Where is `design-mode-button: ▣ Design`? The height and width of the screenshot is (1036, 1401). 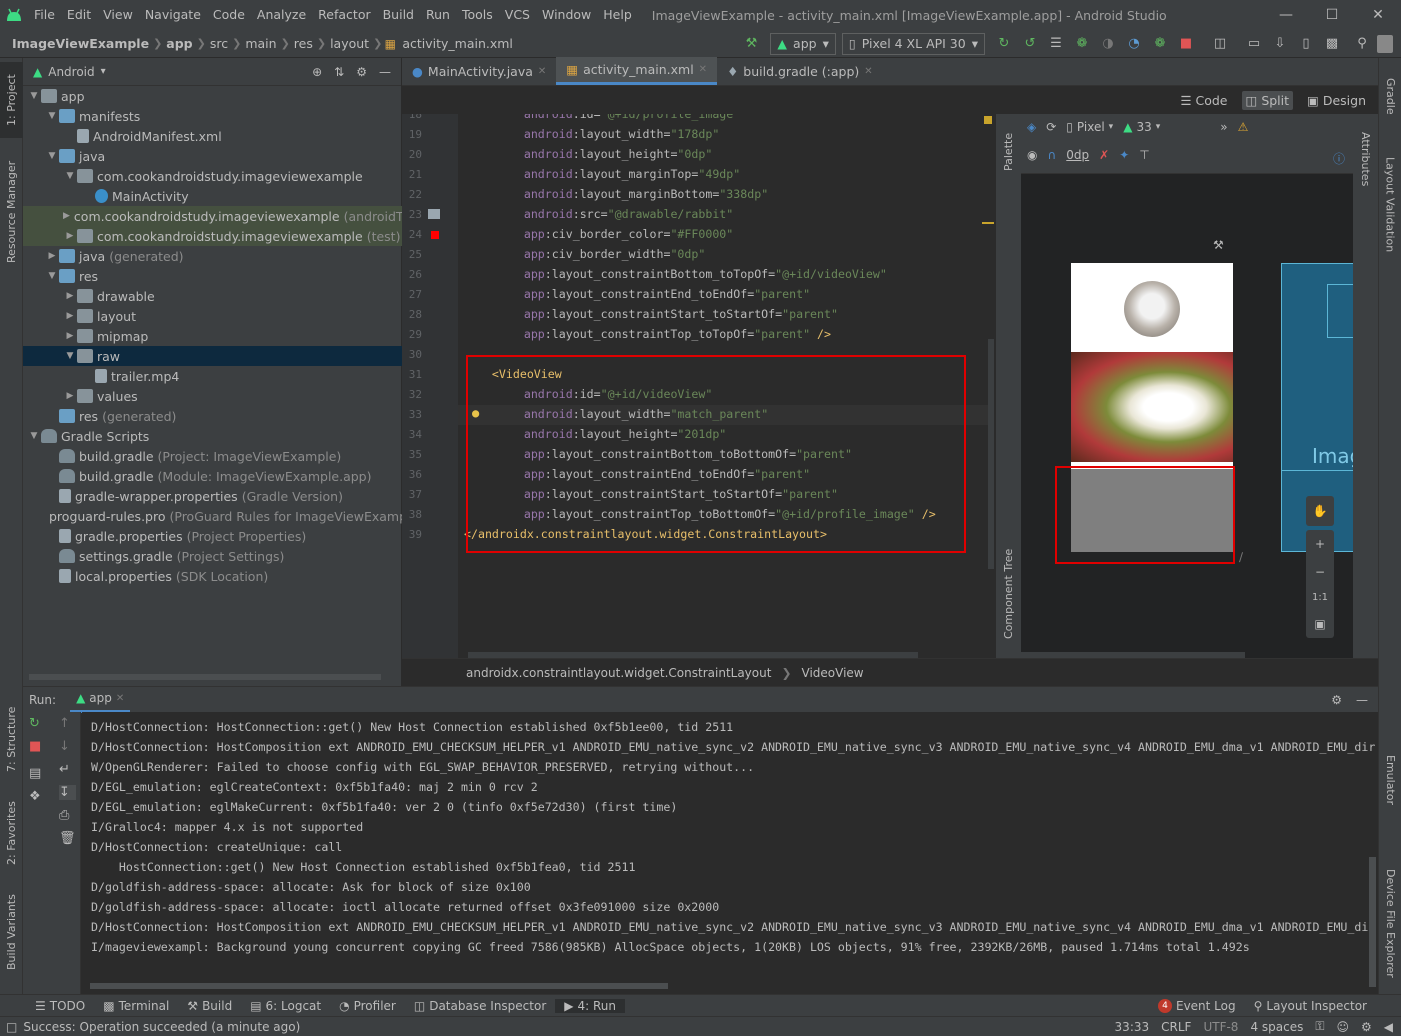 design-mode-button: ▣ Design is located at coordinates (1336, 100).